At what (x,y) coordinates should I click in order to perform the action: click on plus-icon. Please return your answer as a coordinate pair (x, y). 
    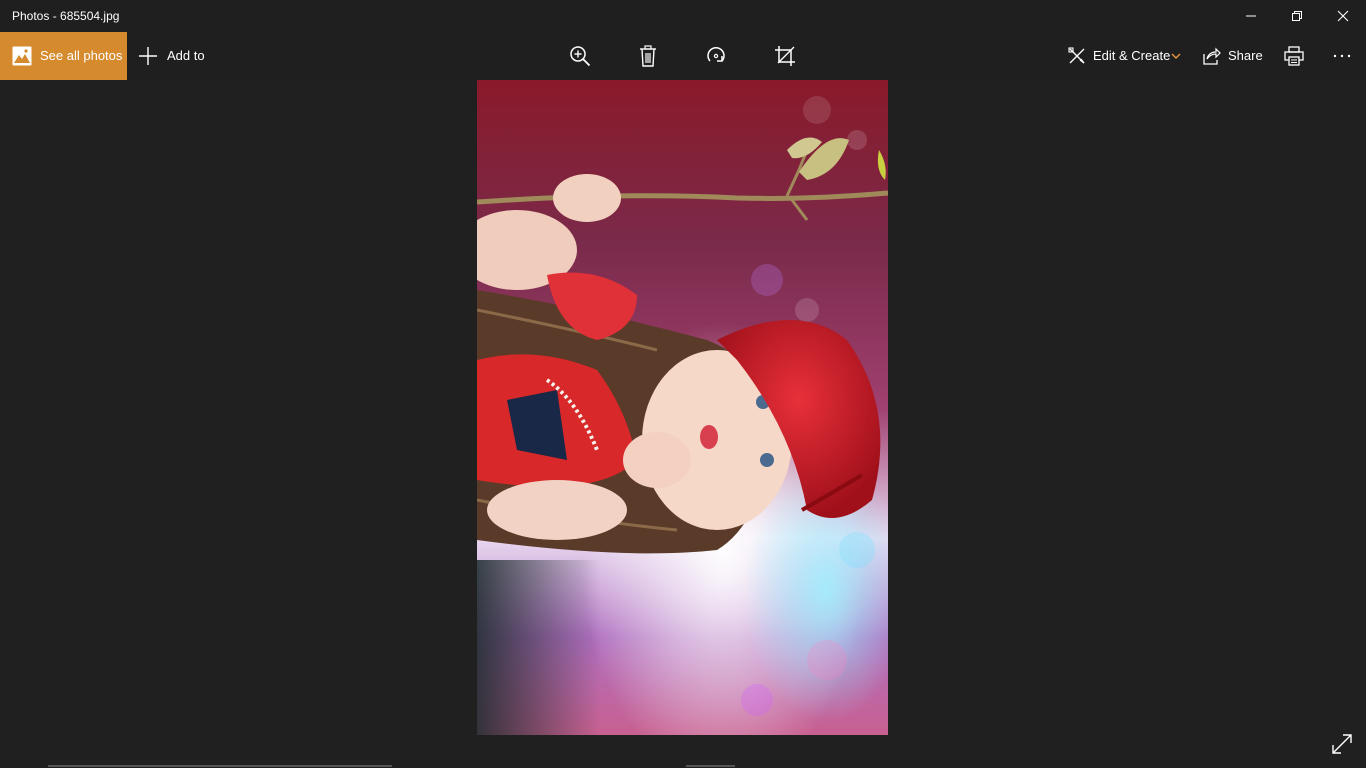
    Looking at the image, I should click on (148, 56).